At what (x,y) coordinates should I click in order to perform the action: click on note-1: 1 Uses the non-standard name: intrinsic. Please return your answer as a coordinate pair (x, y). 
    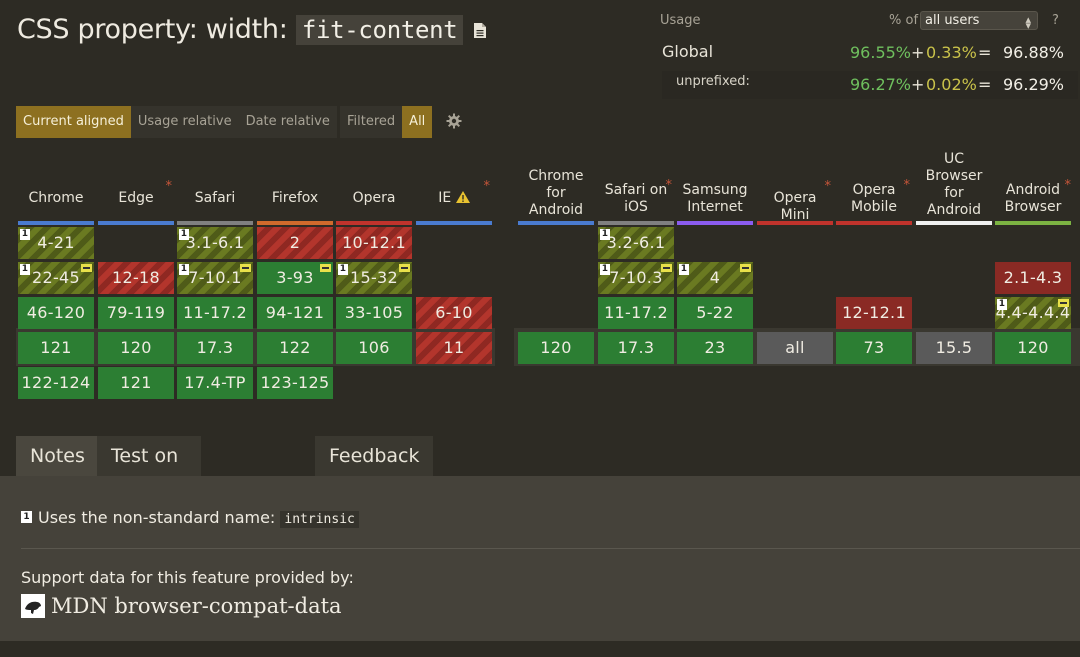
    Looking at the image, I should click on (190, 518).